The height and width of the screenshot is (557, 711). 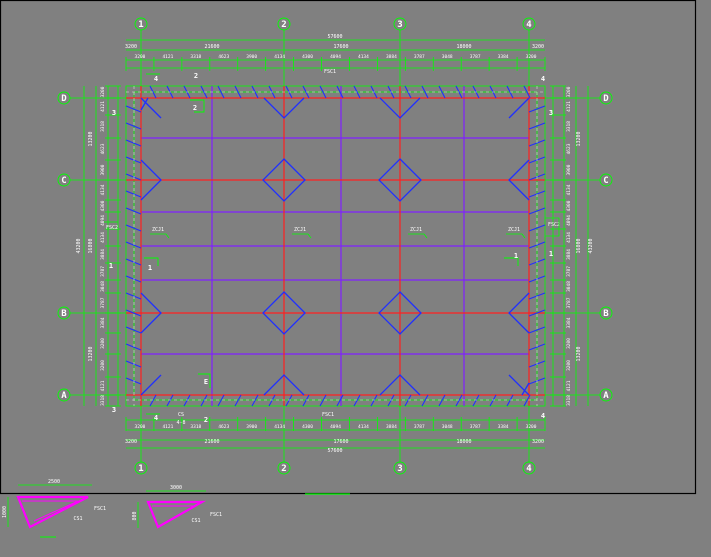 I want to click on axis-label-right-c: C, so click(x=605, y=181).